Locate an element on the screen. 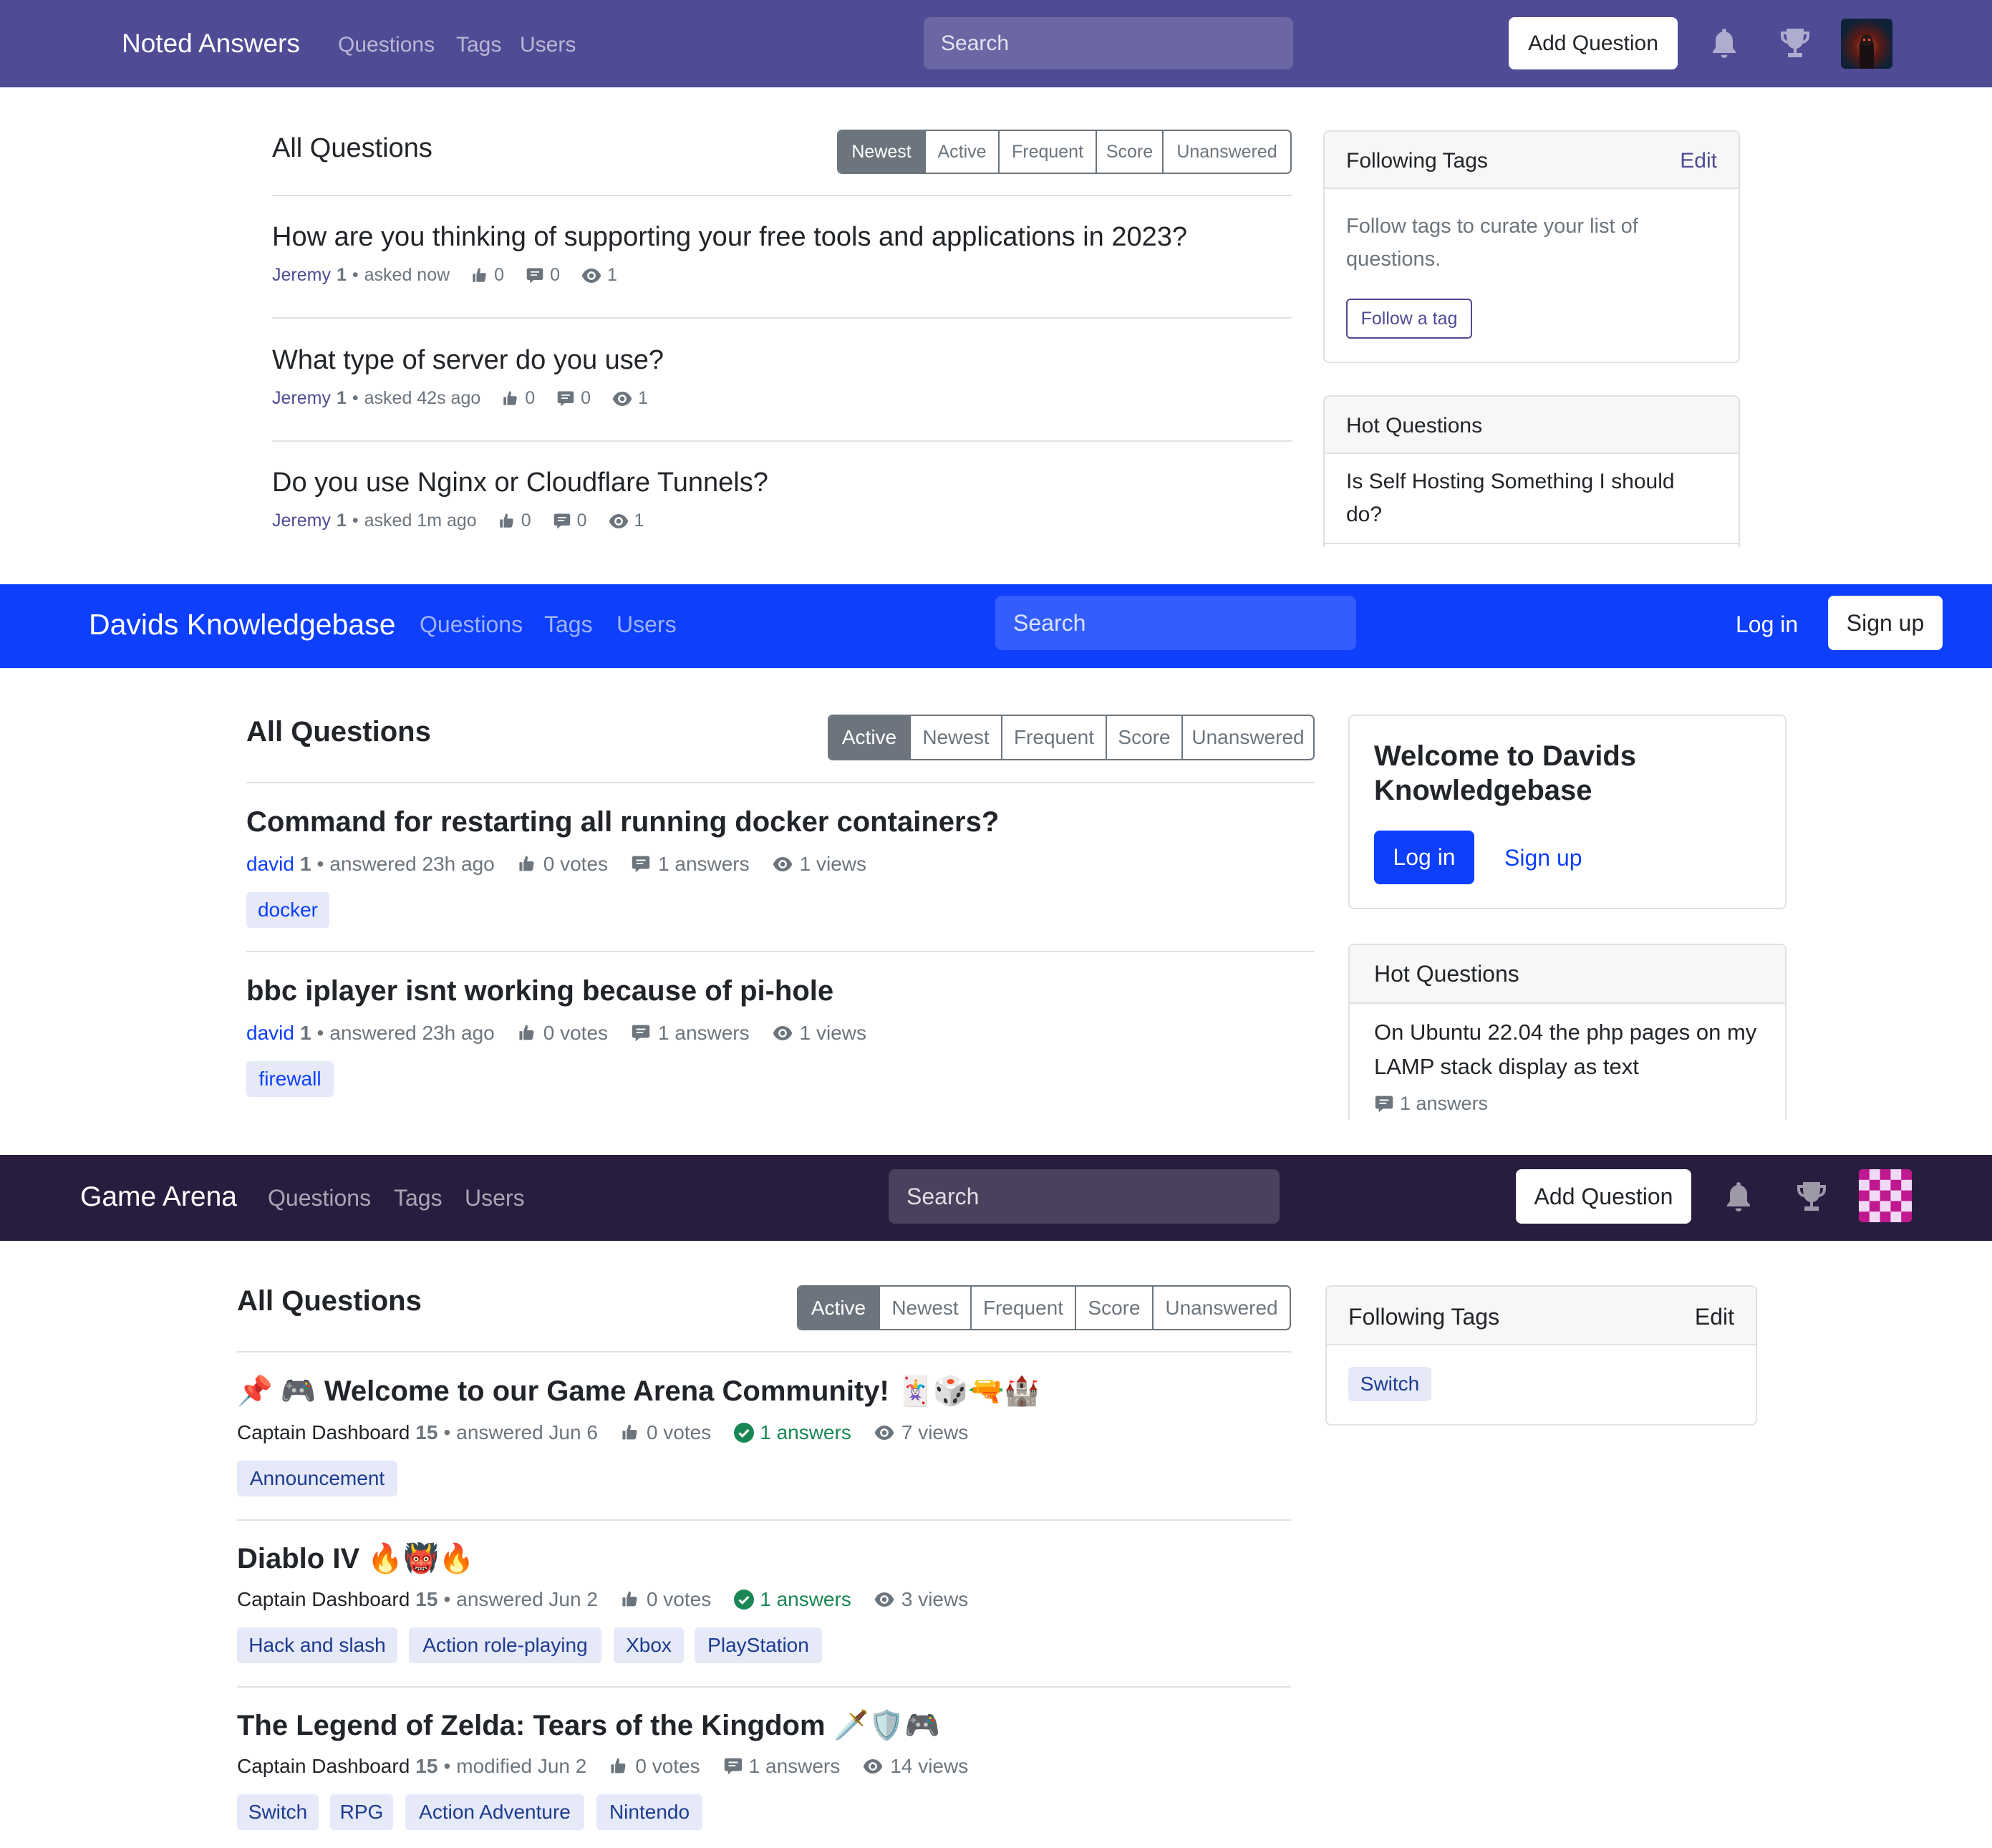 The height and width of the screenshot is (1848, 1992). brand-logo: Noted Answers is located at coordinates (211, 44).